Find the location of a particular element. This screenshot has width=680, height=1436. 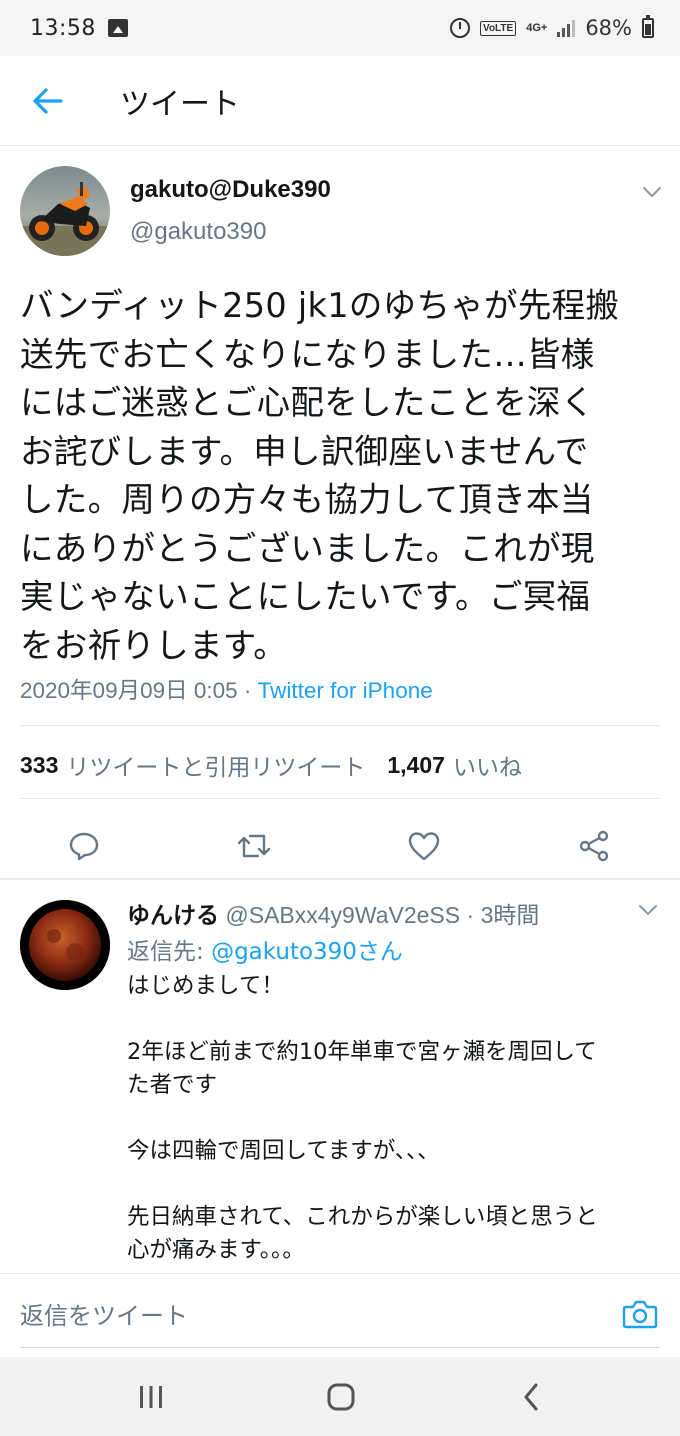

back-button is located at coordinates (48, 101).